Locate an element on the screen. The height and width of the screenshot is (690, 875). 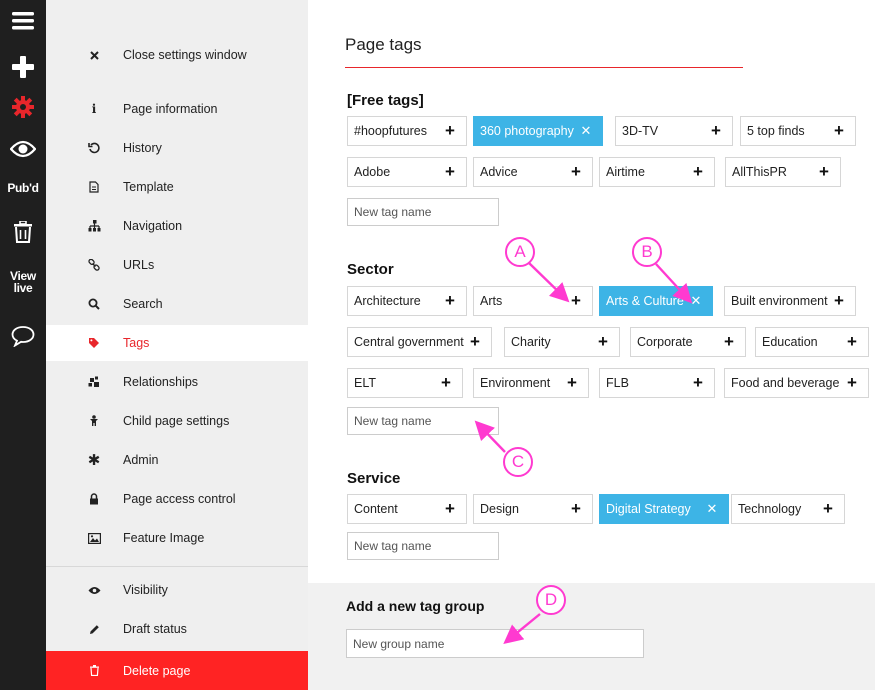
menu-item-page-information: i Page information is located at coordinates (177, 109).